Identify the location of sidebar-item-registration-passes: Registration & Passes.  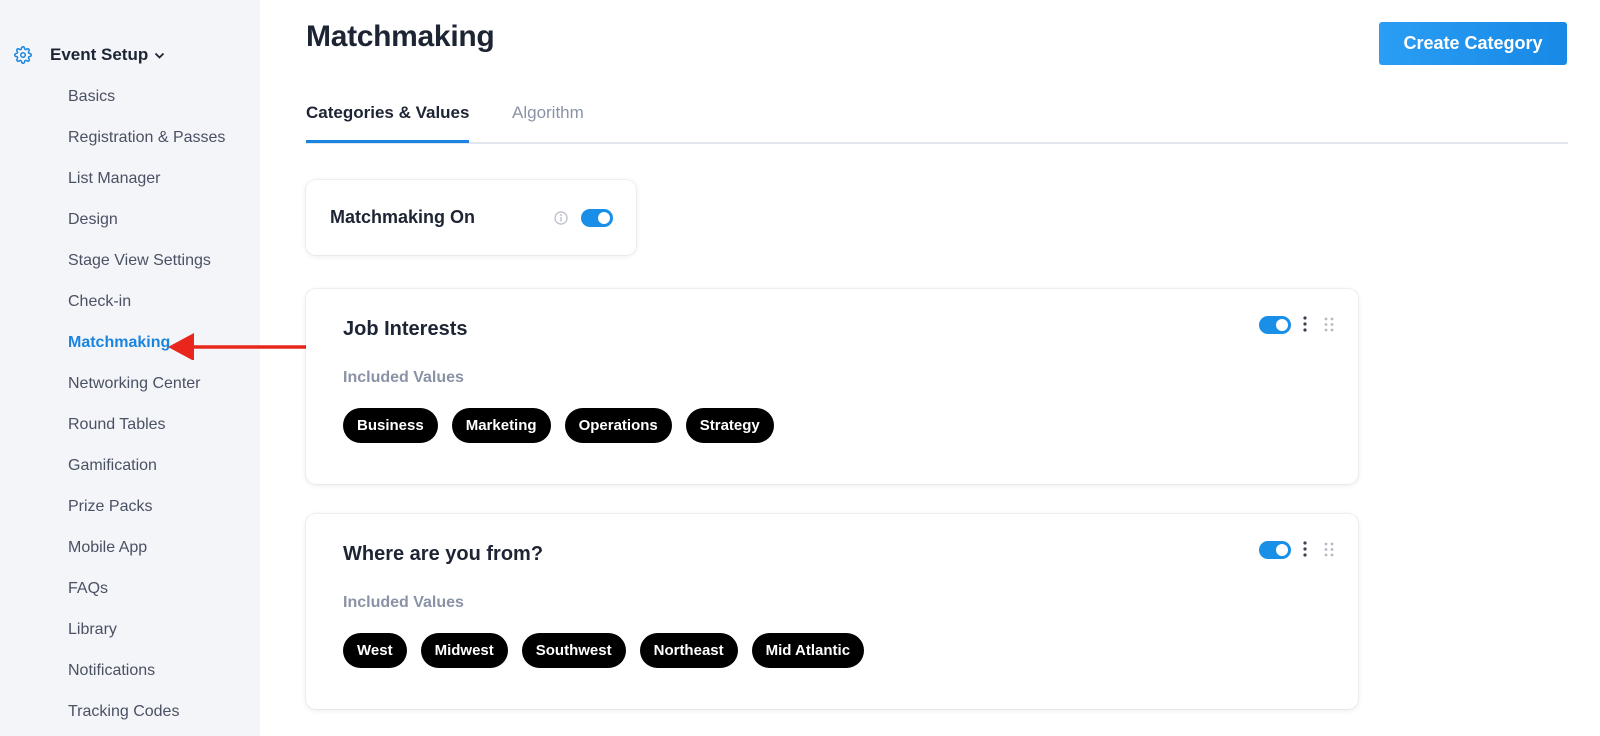
(146, 138).